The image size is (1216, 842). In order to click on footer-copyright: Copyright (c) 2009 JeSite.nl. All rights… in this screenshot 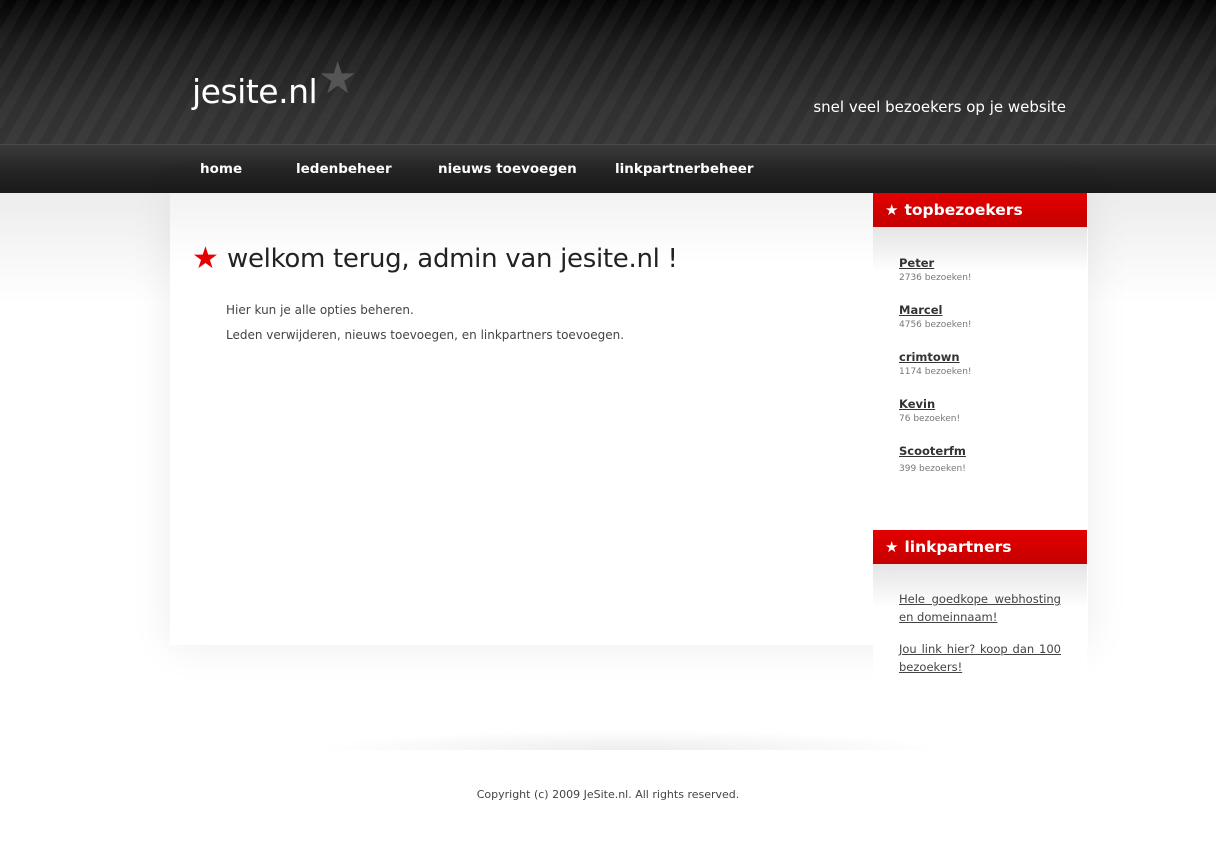, I will do `click(608, 794)`.